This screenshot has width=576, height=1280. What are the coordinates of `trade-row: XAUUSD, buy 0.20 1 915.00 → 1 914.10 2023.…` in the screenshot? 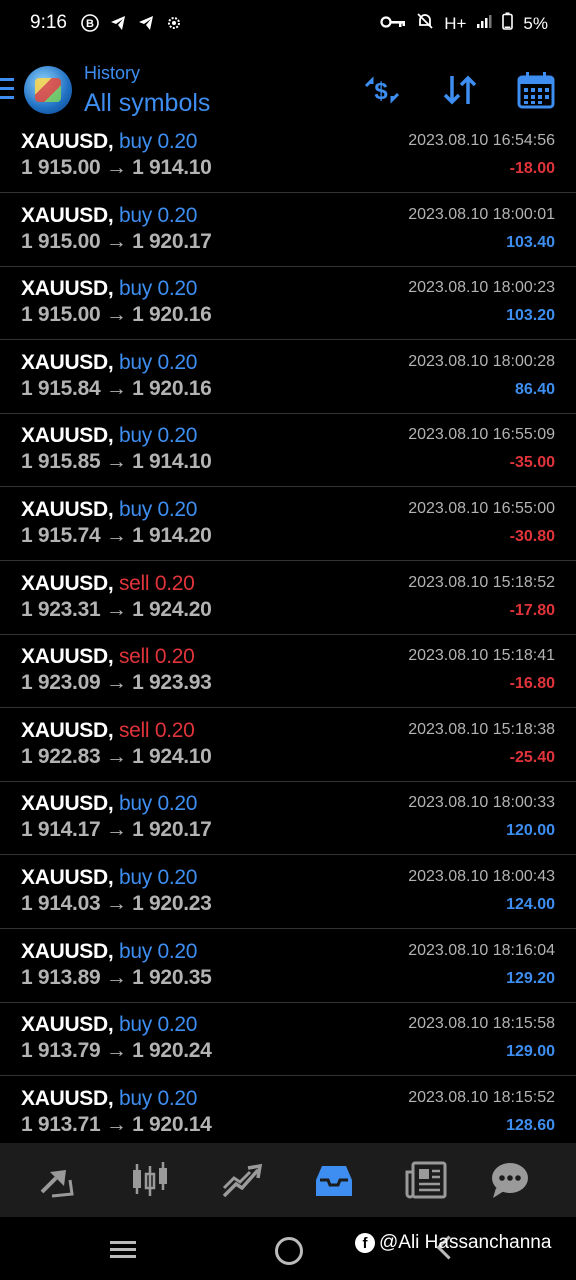 It's located at (288, 161).